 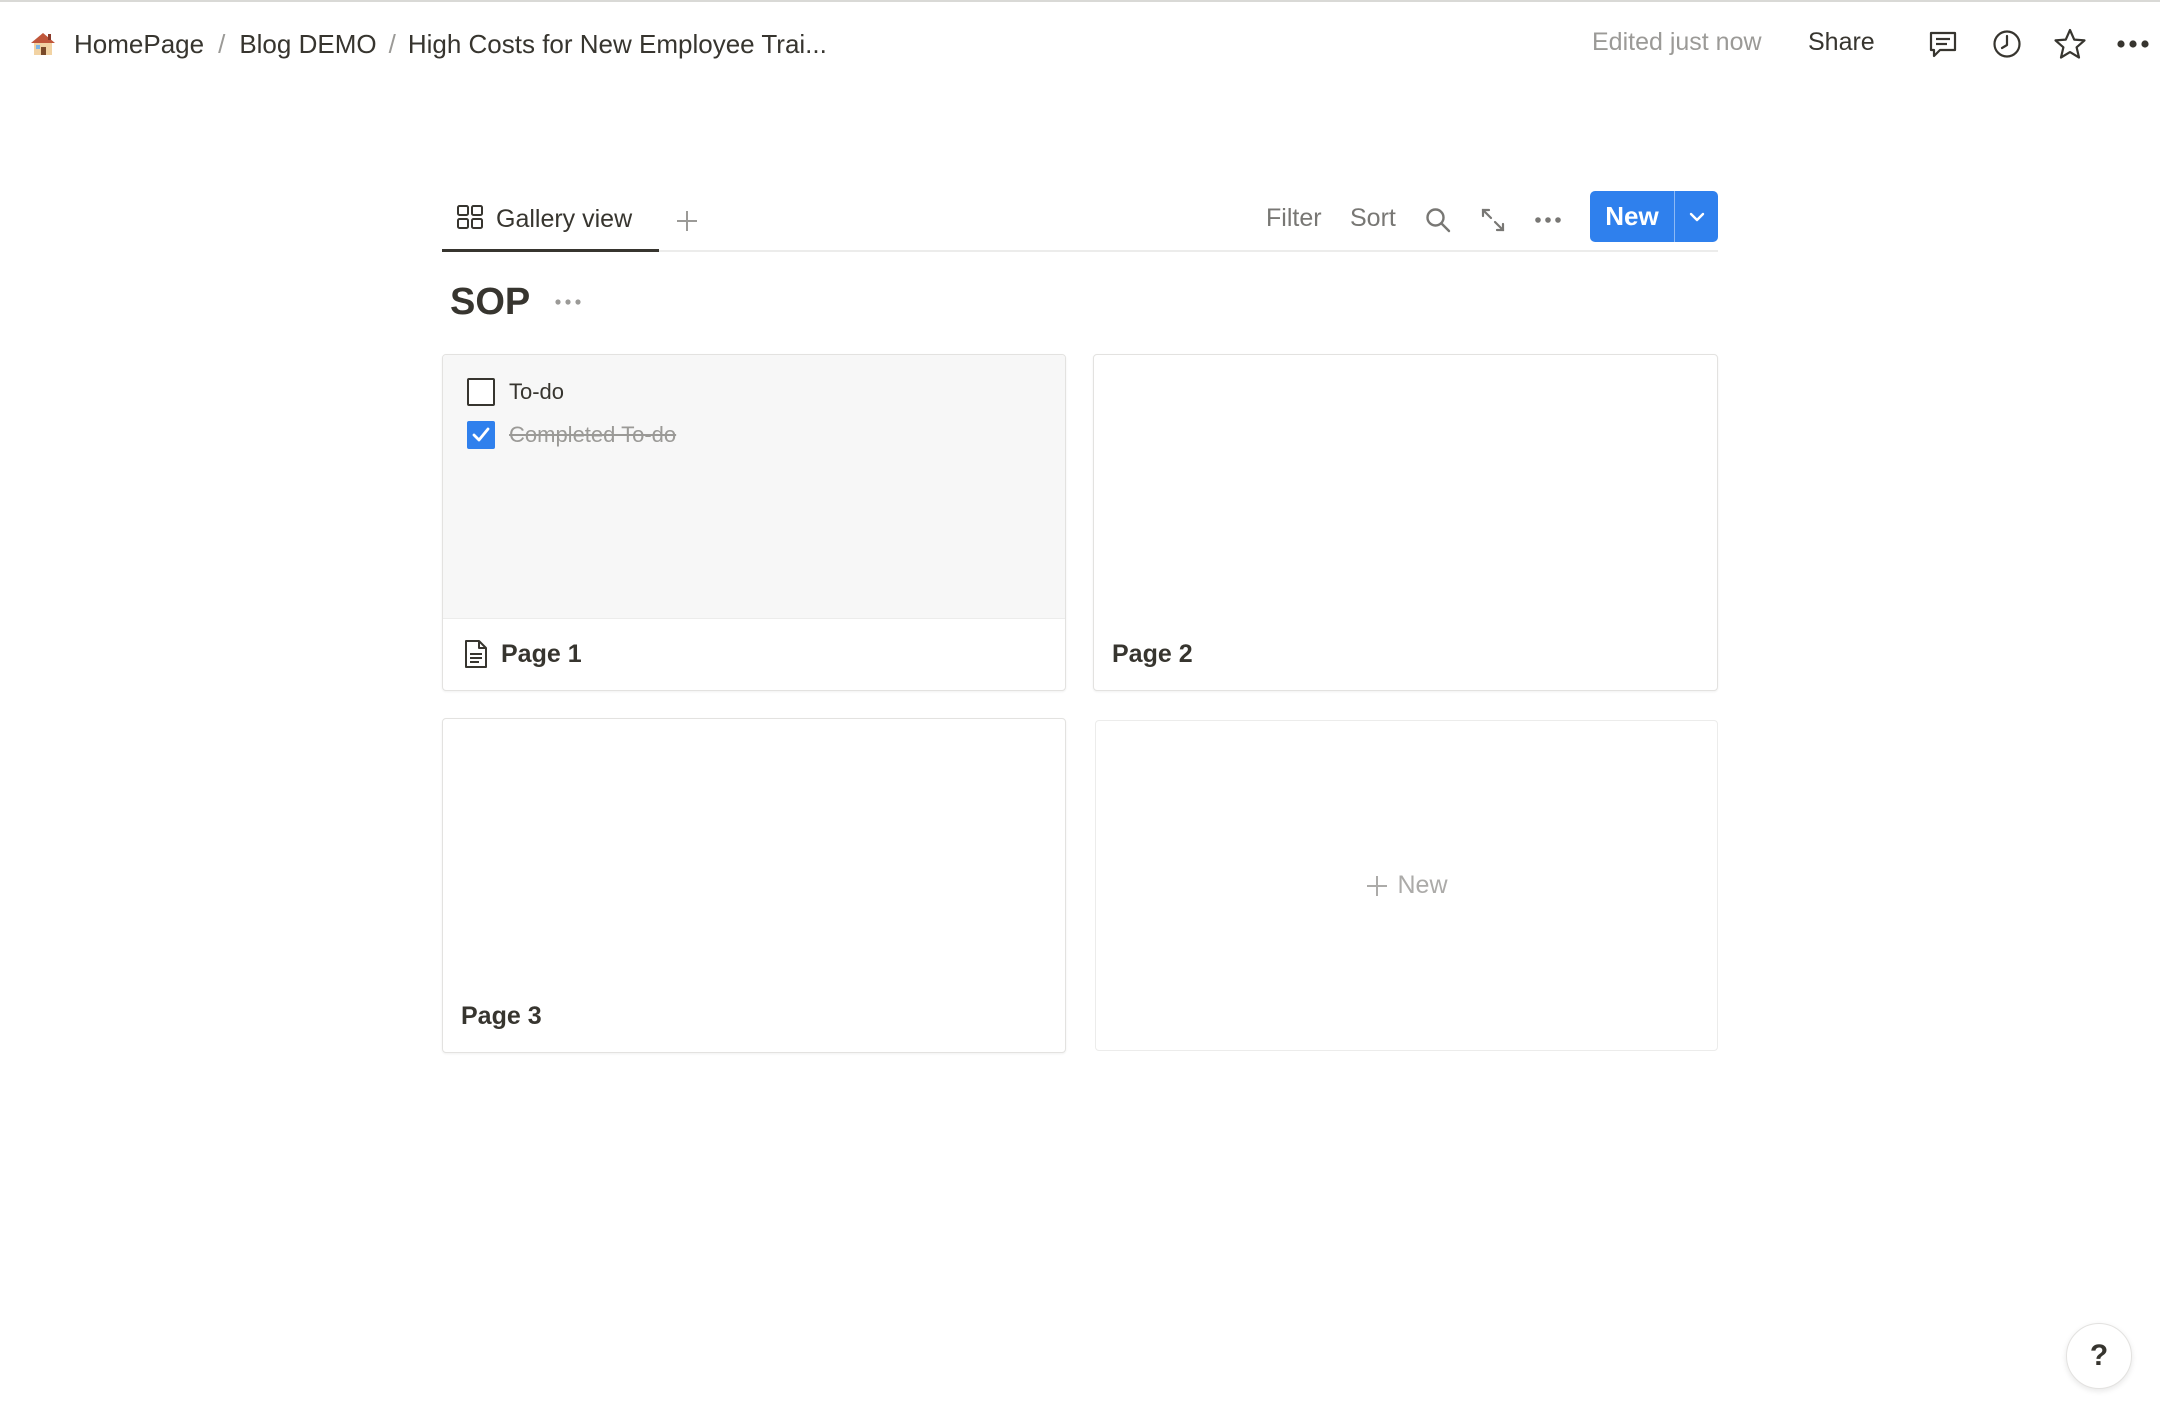 What do you see at coordinates (1841, 42) in the screenshot?
I see `share-button: Share` at bounding box center [1841, 42].